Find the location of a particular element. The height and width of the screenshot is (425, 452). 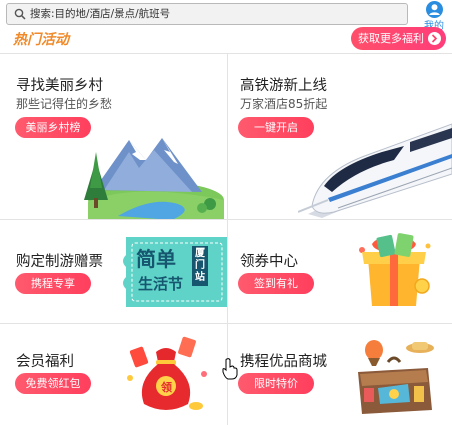

ticket-tag: 厦门站 is located at coordinates (200, 266).